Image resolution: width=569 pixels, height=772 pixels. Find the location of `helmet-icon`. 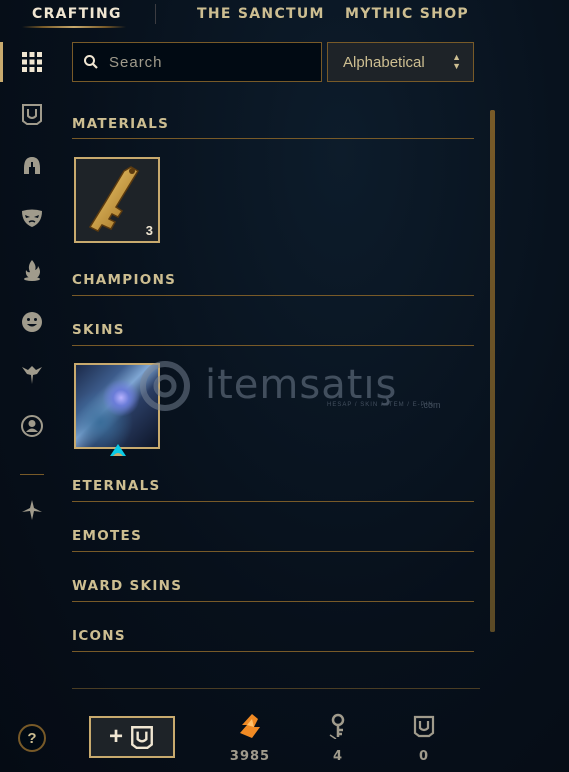

helmet-icon is located at coordinates (32, 165).